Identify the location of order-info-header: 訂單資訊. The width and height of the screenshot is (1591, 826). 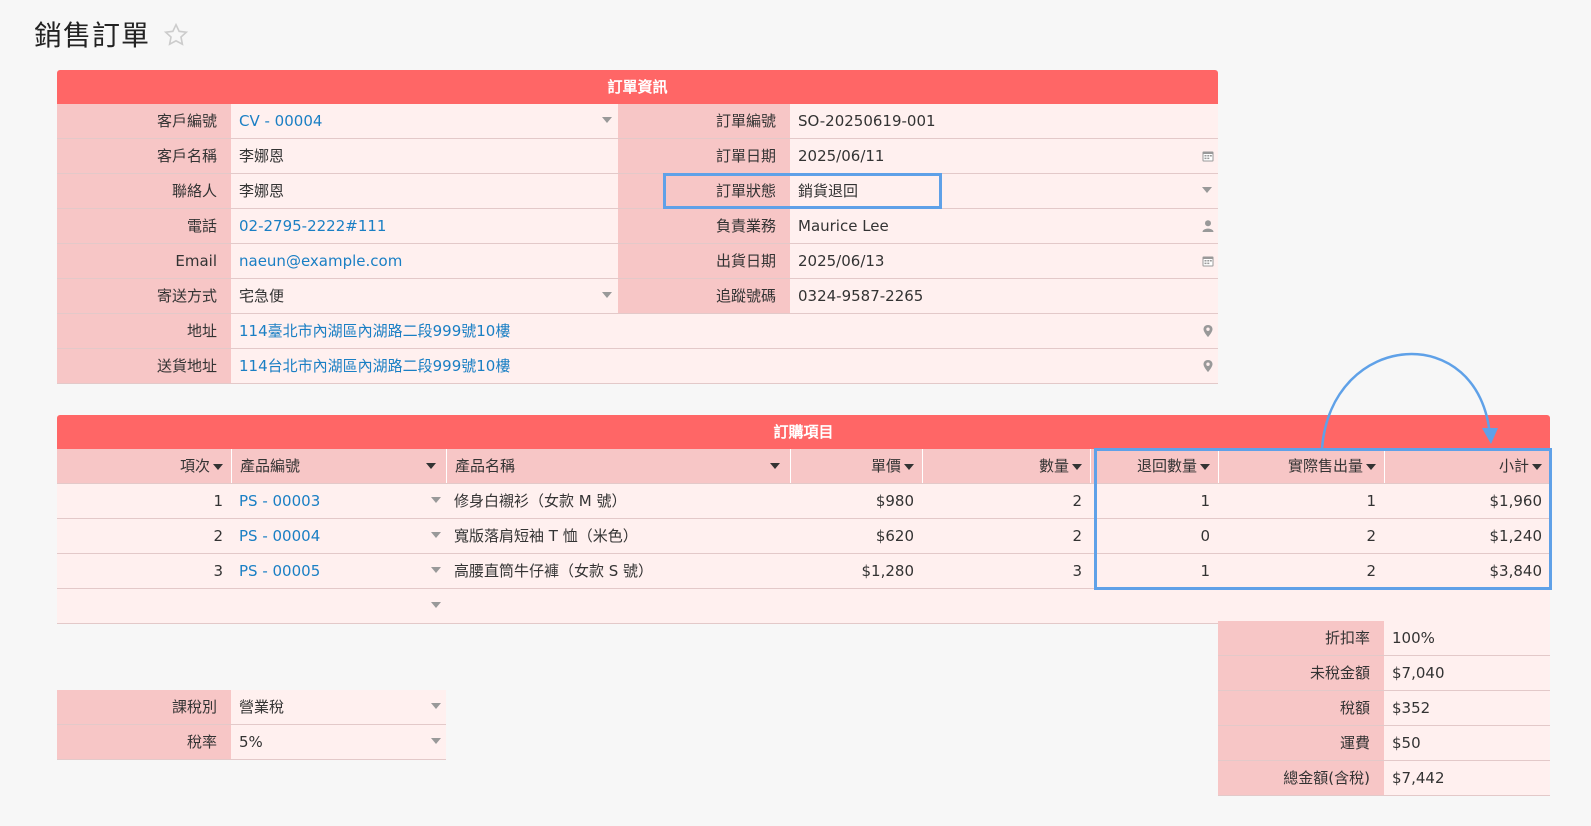
(637, 87).